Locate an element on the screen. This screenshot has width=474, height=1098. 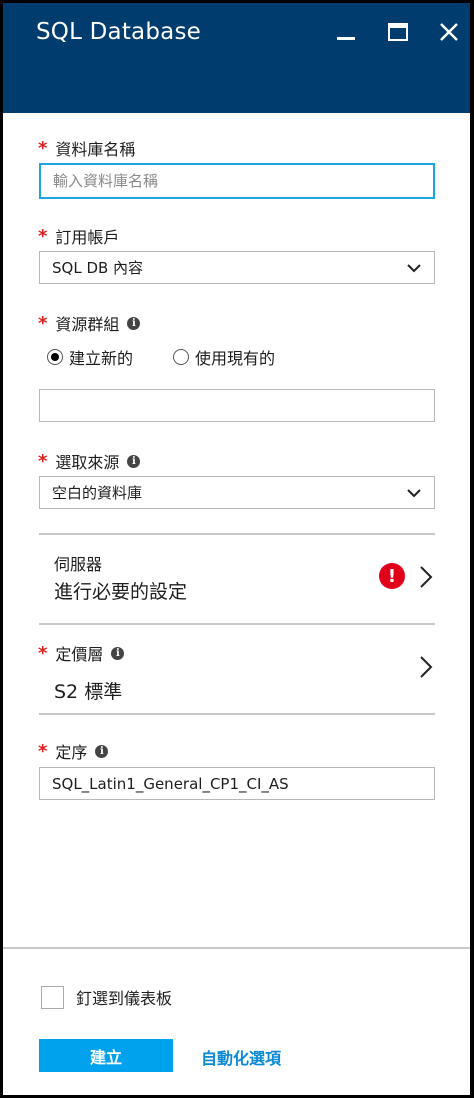
pin-checkbox is located at coordinates (52, 997).